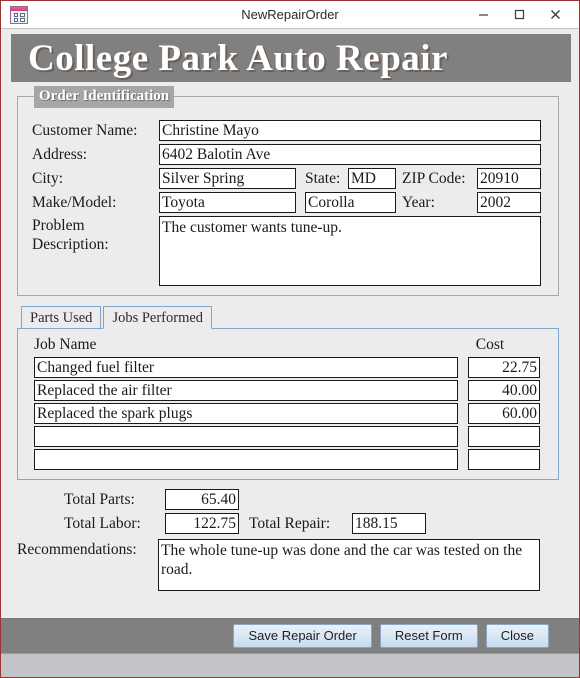 Image resolution: width=580 pixels, height=678 pixels. Describe the element at coordinates (48, 178) in the screenshot. I see `city-label: City:` at that location.